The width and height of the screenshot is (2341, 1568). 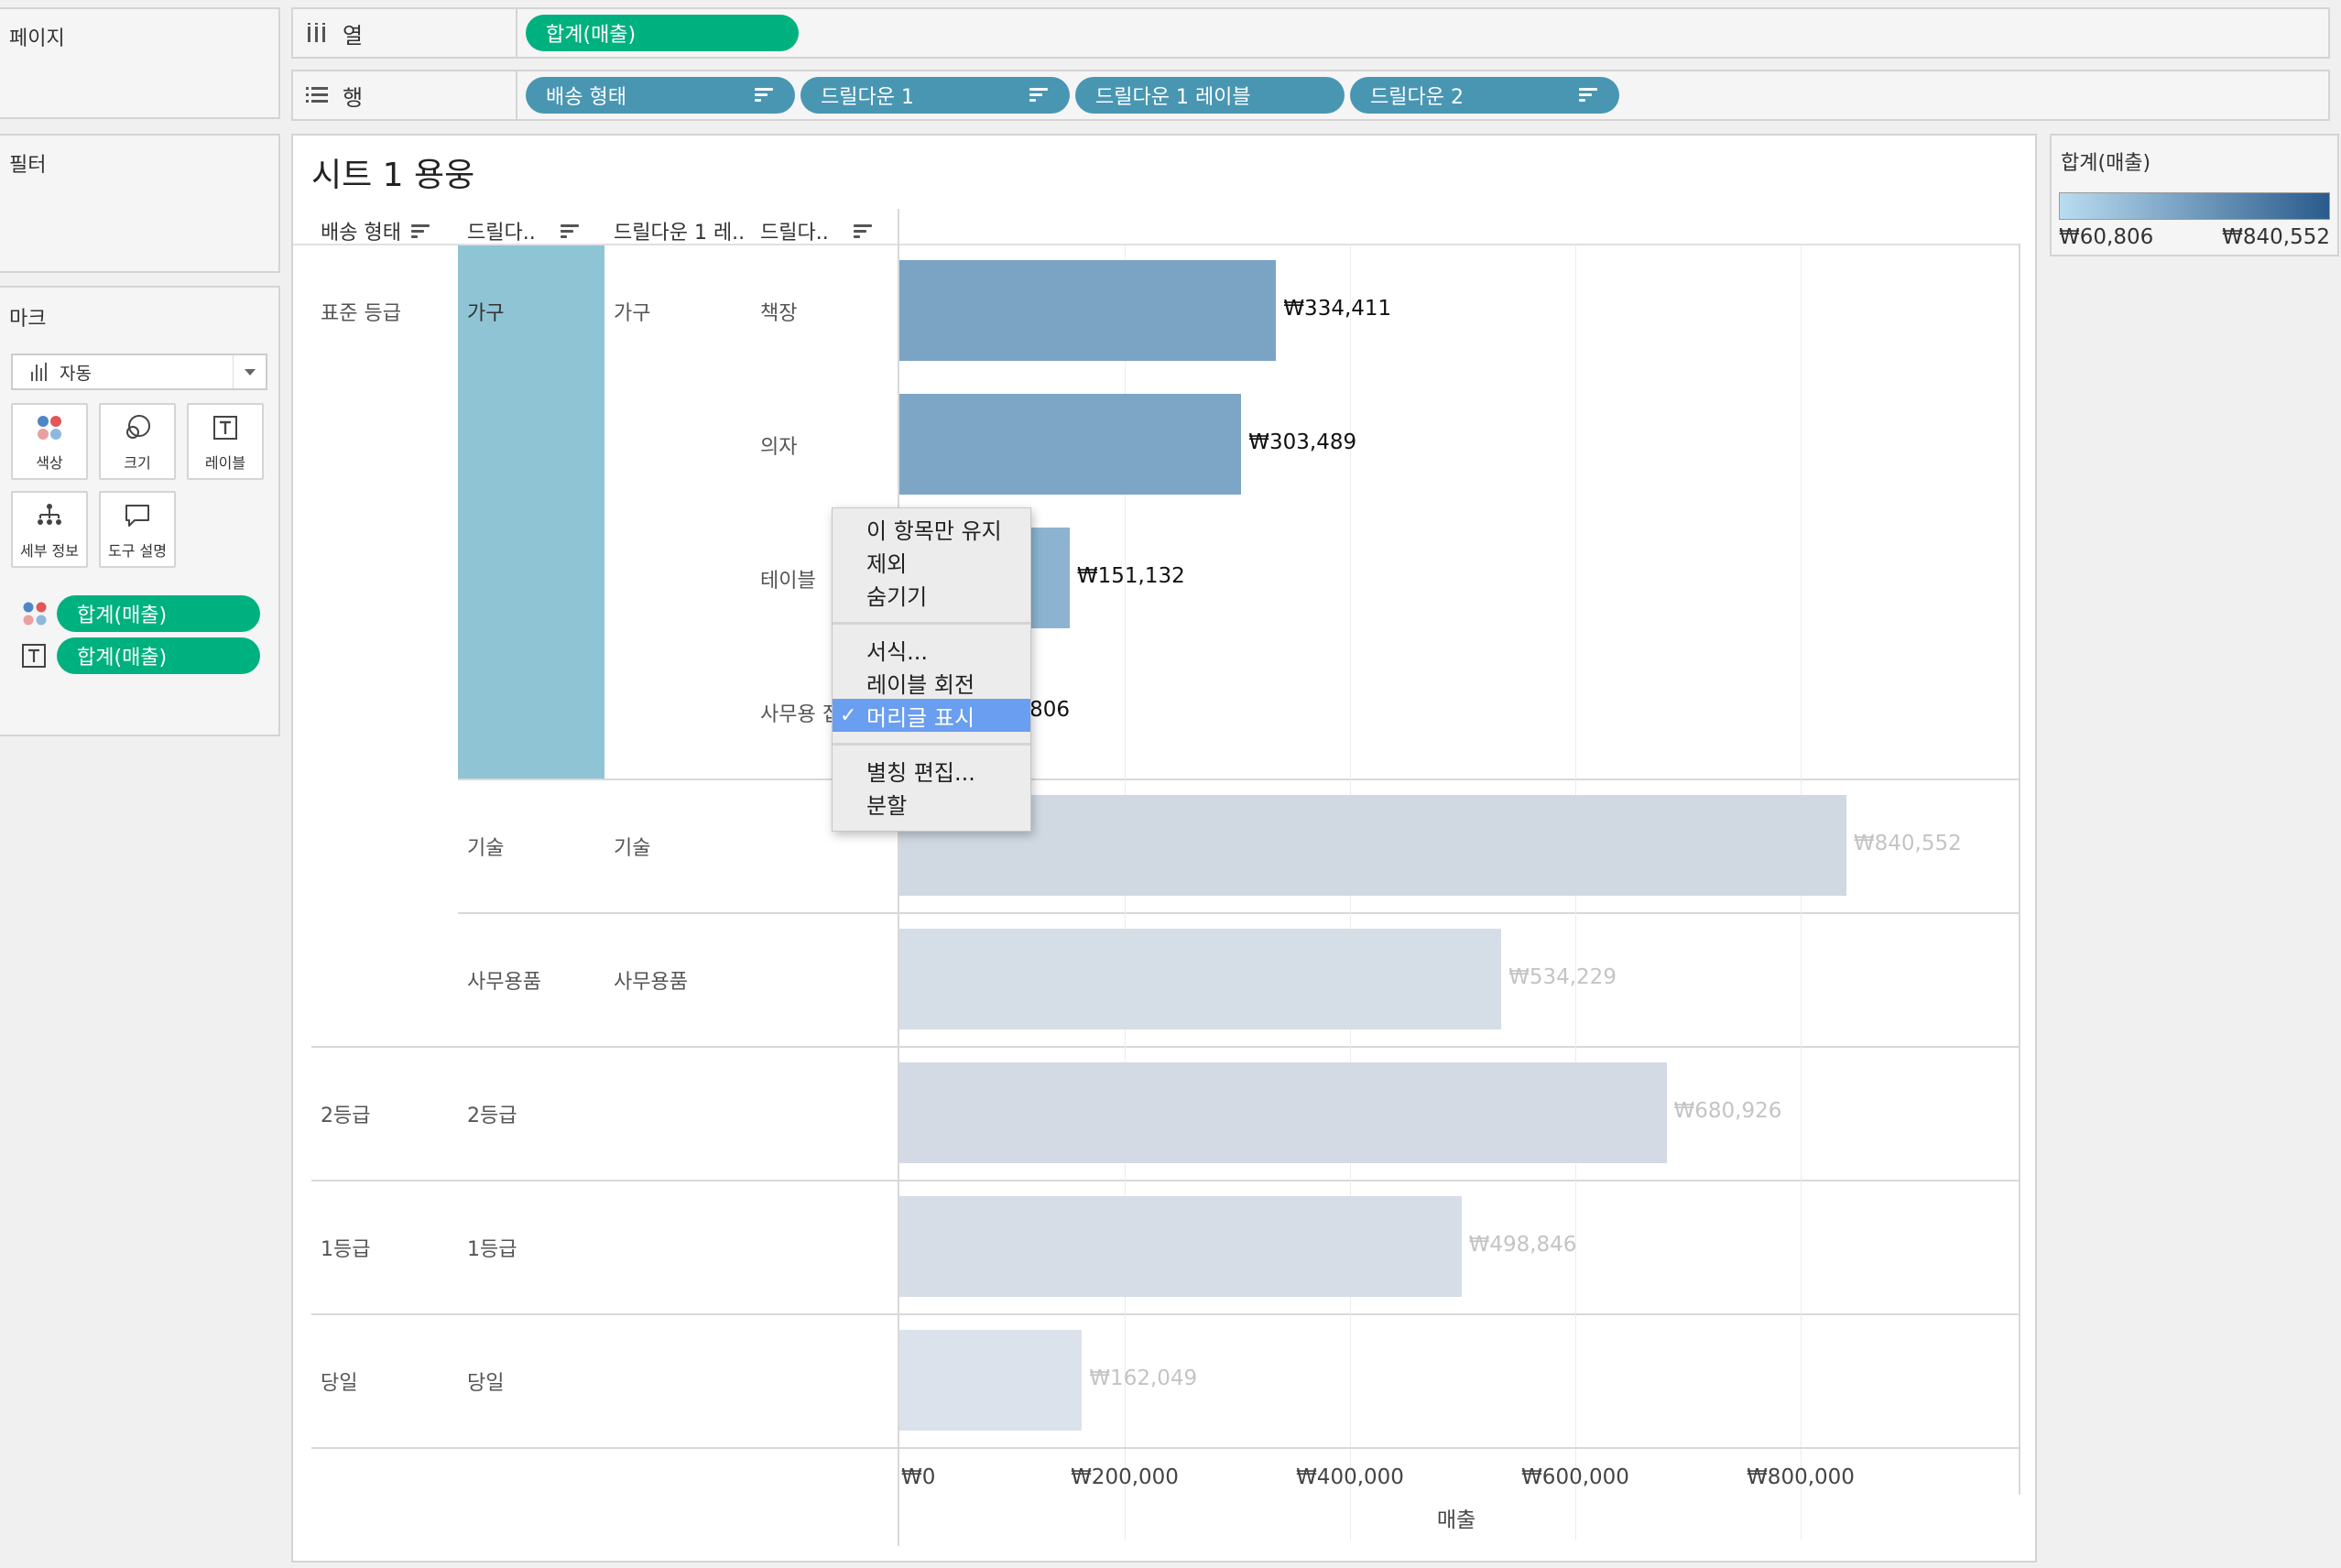 What do you see at coordinates (485, 311) in the screenshot?
I see `row-label-d1: 가구` at bounding box center [485, 311].